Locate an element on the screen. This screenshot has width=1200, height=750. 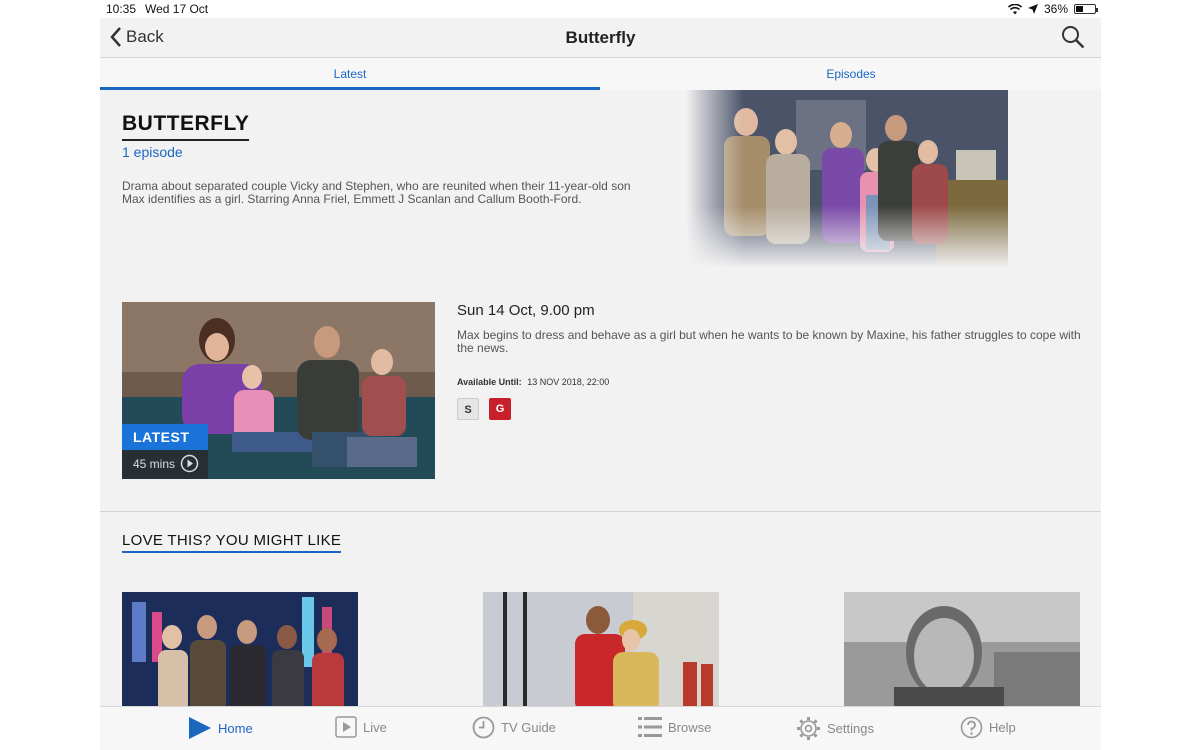
availability: Available Until: 13 NOV 2018, 22:00 is located at coordinates (533, 382).